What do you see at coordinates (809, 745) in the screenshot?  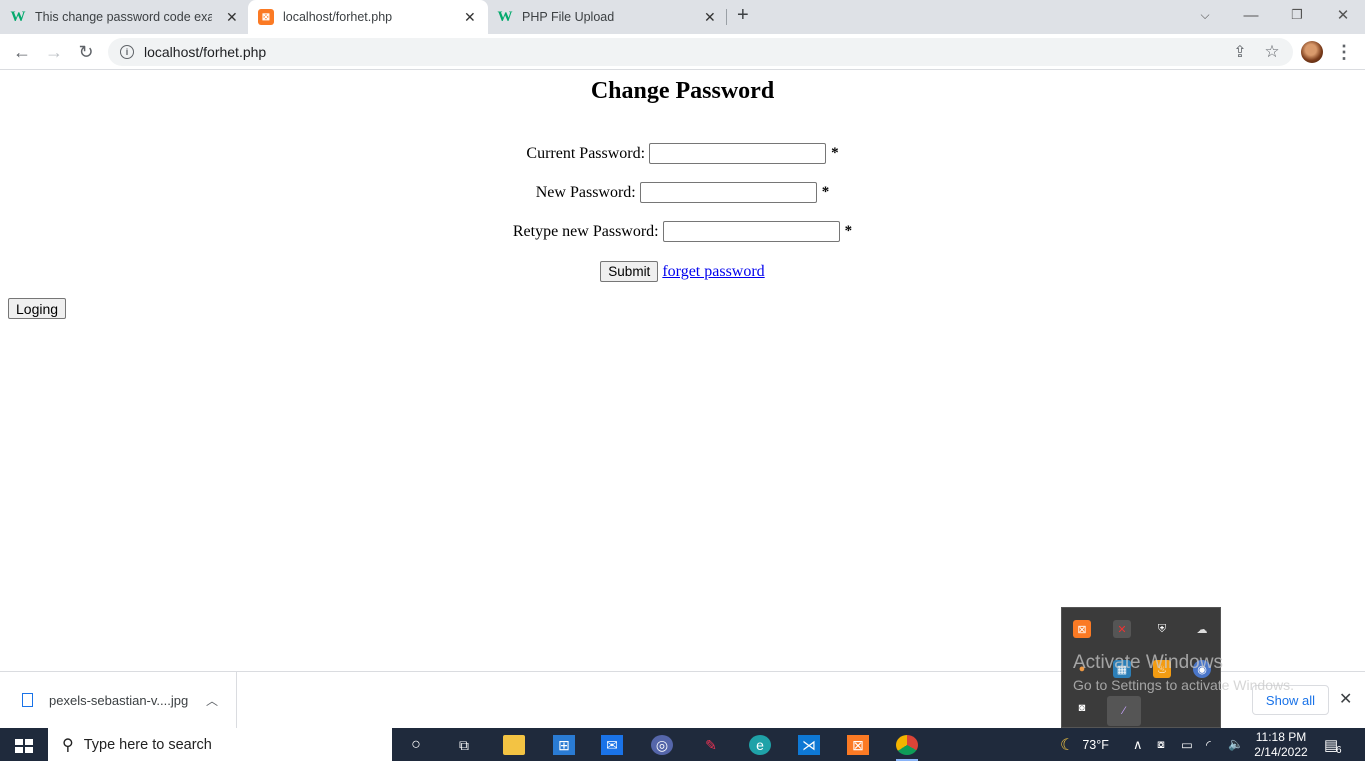 I see `vscode-icon: ⋊` at bounding box center [809, 745].